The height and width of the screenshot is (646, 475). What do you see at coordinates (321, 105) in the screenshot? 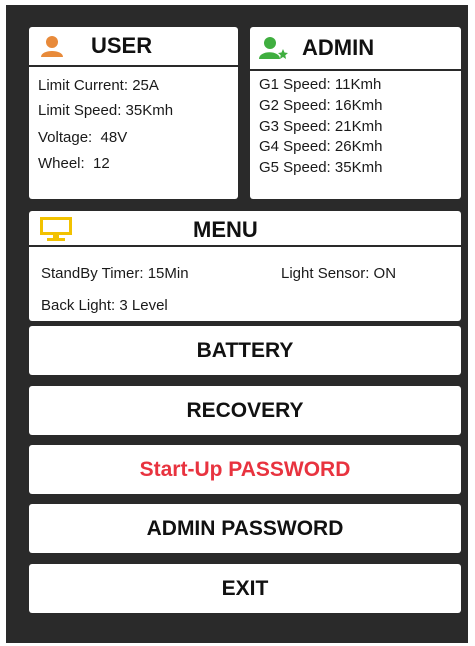
I see `admin-g2-speed: G2 Speed: 16Kmh` at bounding box center [321, 105].